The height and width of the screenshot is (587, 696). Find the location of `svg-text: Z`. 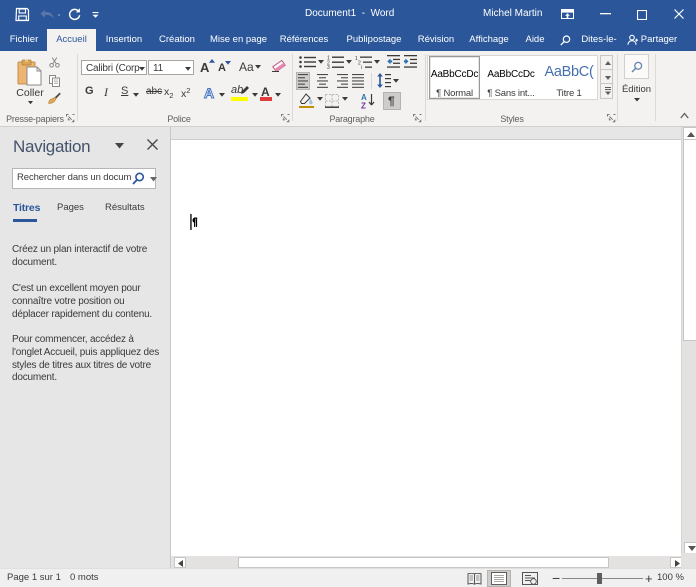

svg-text: Z is located at coordinates (363, 106).